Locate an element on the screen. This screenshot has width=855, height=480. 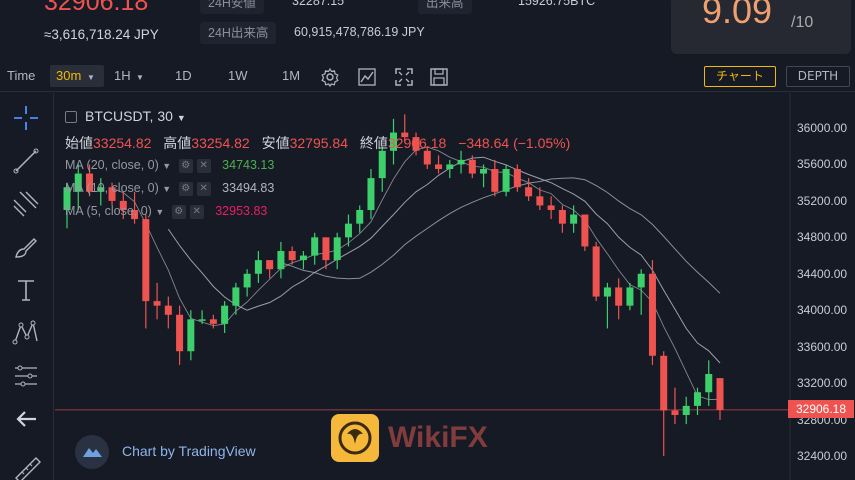
ma-5-settings-icon: ⚙ is located at coordinates (178, 211).